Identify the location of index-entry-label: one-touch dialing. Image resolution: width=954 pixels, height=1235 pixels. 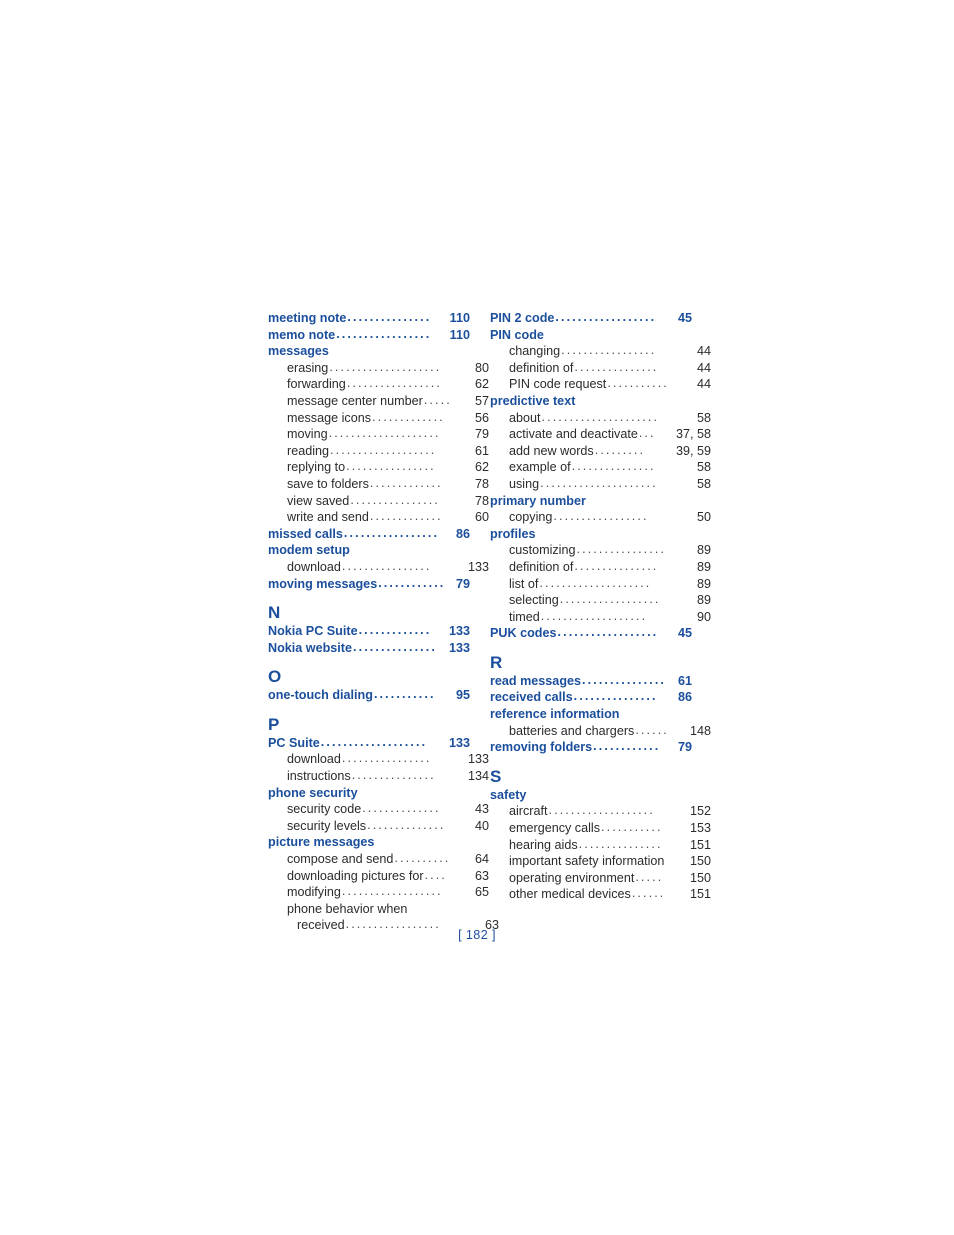
(320, 695).